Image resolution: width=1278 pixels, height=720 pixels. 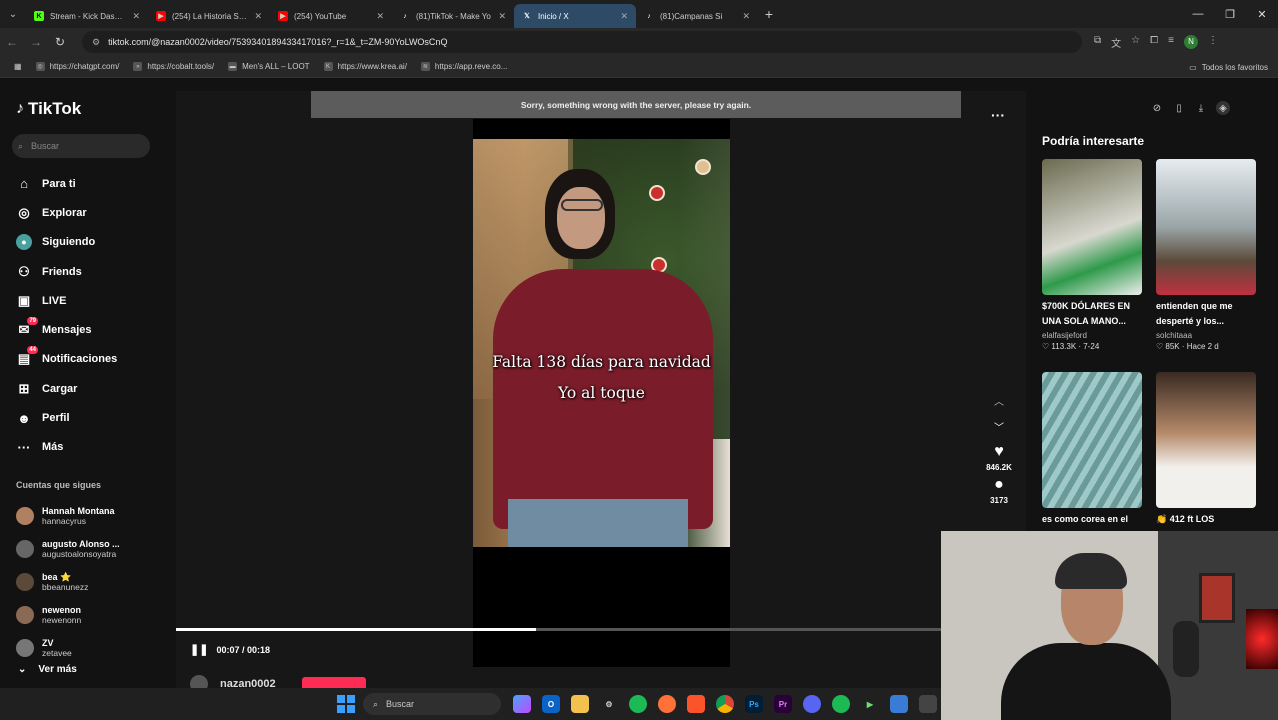 What do you see at coordinates (999, 452) in the screenshot?
I see `heart-icon: ♥` at bounding box center [999, 452].